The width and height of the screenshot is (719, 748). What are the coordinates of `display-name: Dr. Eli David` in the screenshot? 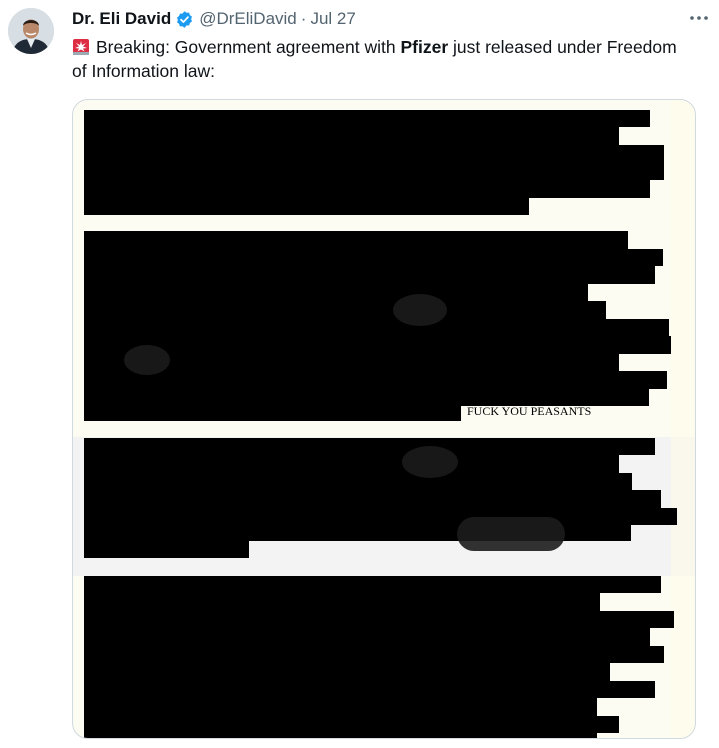 It's located at (121, 19).